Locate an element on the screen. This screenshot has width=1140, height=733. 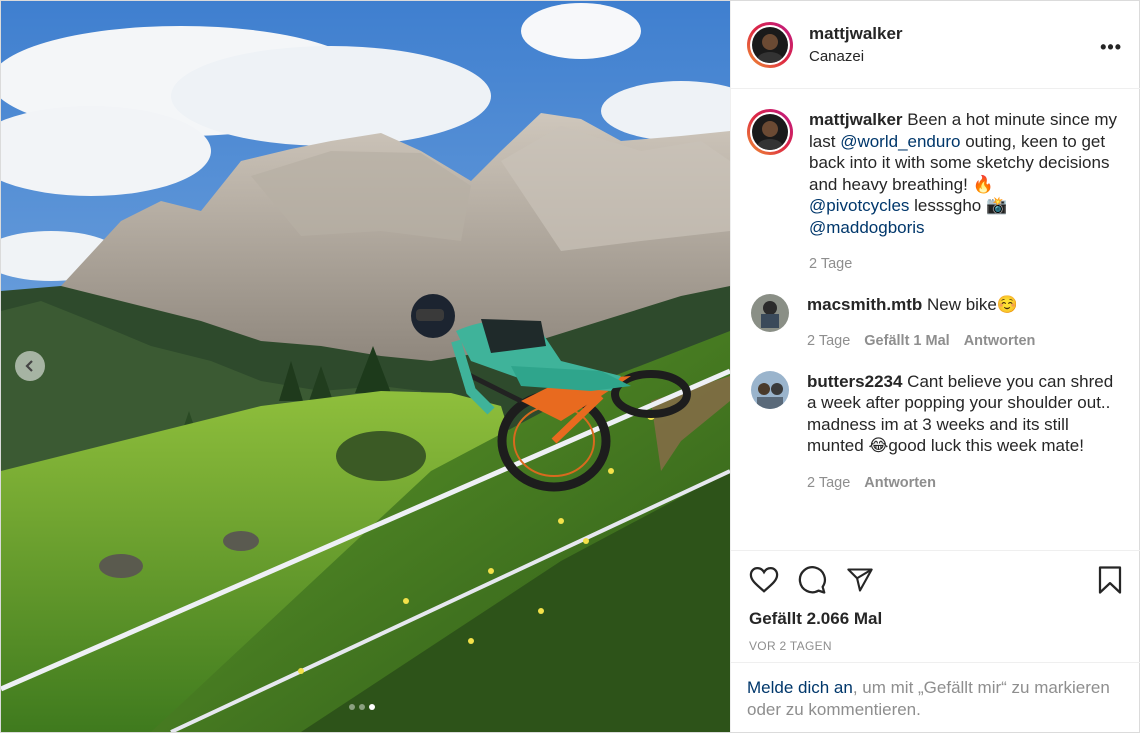
mention-link: @maddogboris is located at coordinates (867, 227).